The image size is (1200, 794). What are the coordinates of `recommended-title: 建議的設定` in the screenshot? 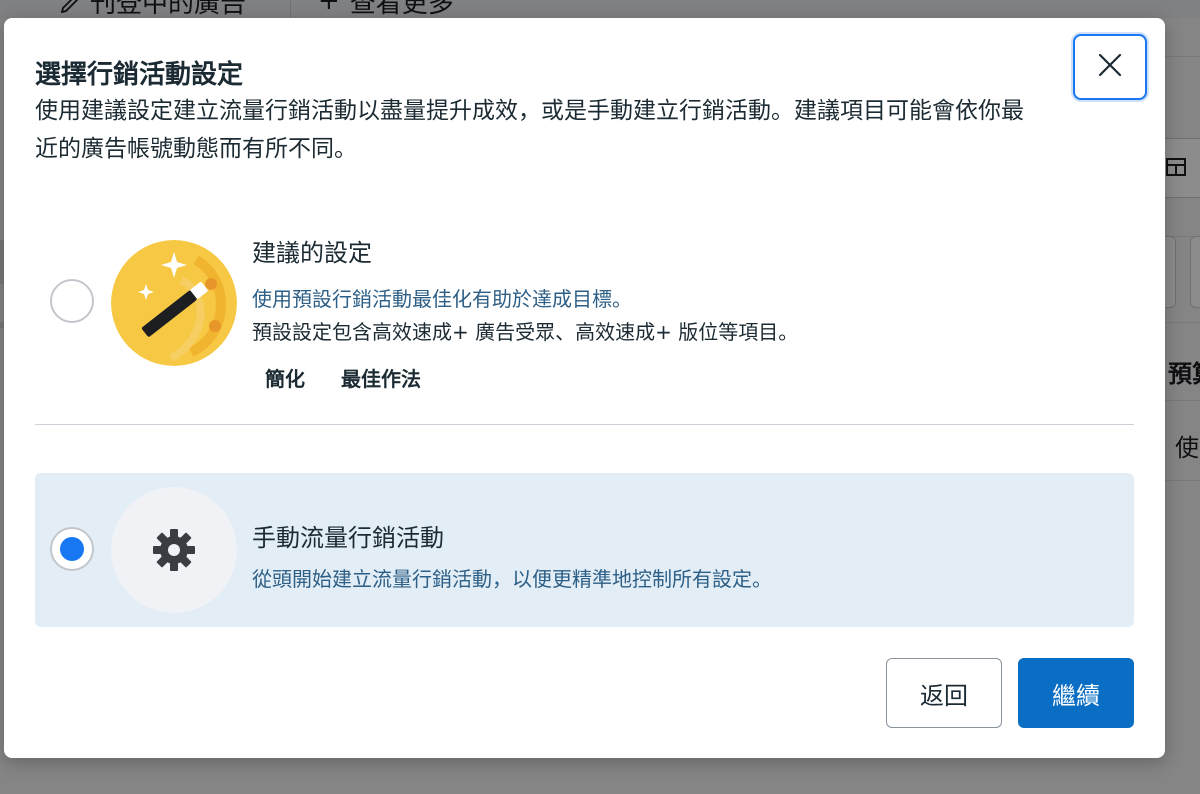 It's located at (312, 253).